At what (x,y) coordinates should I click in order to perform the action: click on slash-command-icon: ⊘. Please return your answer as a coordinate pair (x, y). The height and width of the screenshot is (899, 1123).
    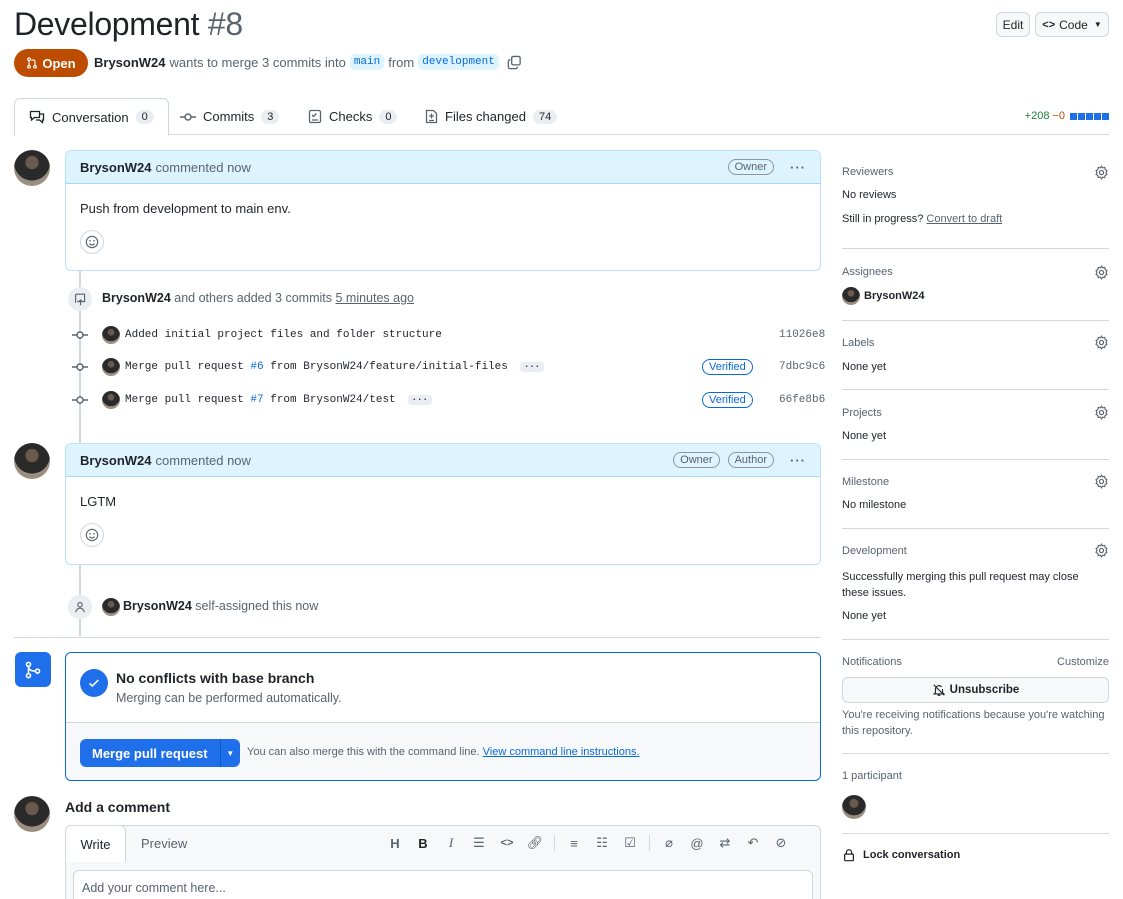
    Looking at the image, I should click on (781, 843).